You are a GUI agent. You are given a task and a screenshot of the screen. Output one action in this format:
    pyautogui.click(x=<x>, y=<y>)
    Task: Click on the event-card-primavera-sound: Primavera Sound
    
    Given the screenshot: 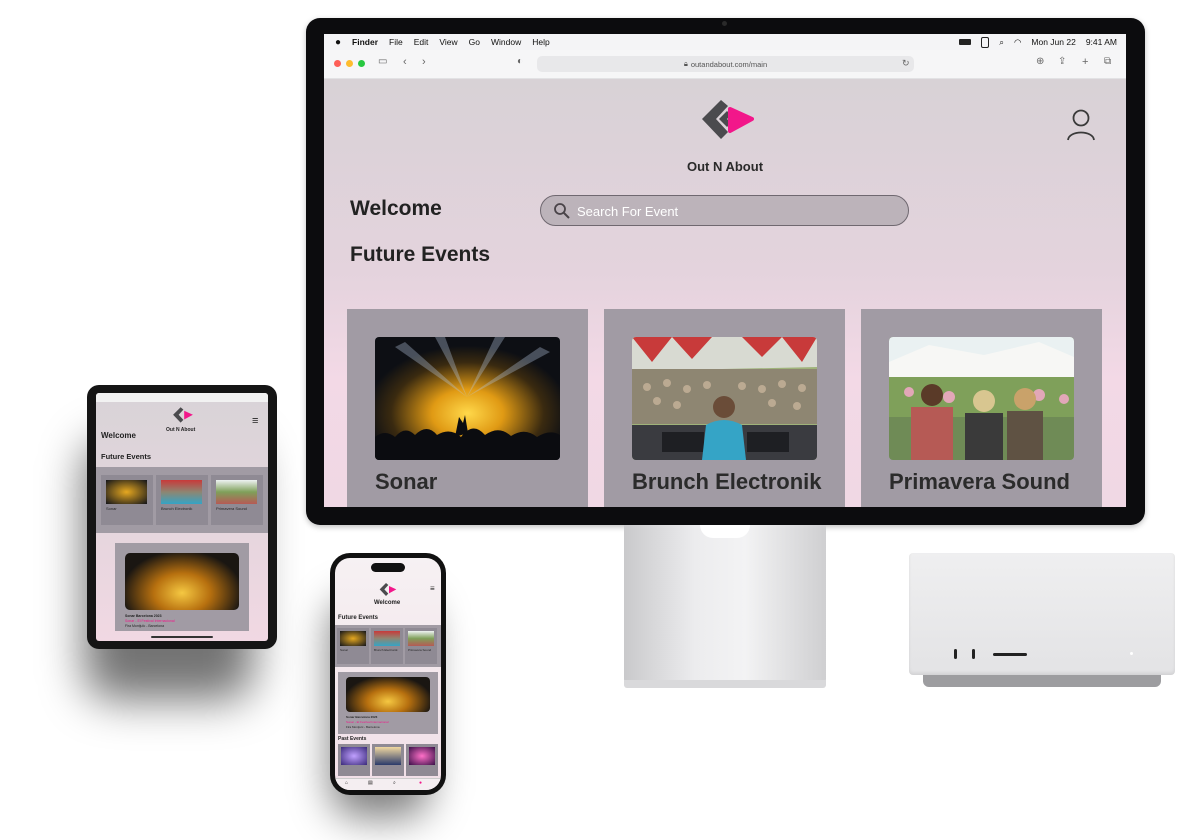 What is the action you would take?
    pyautogui.click(x=981, y=408)
    